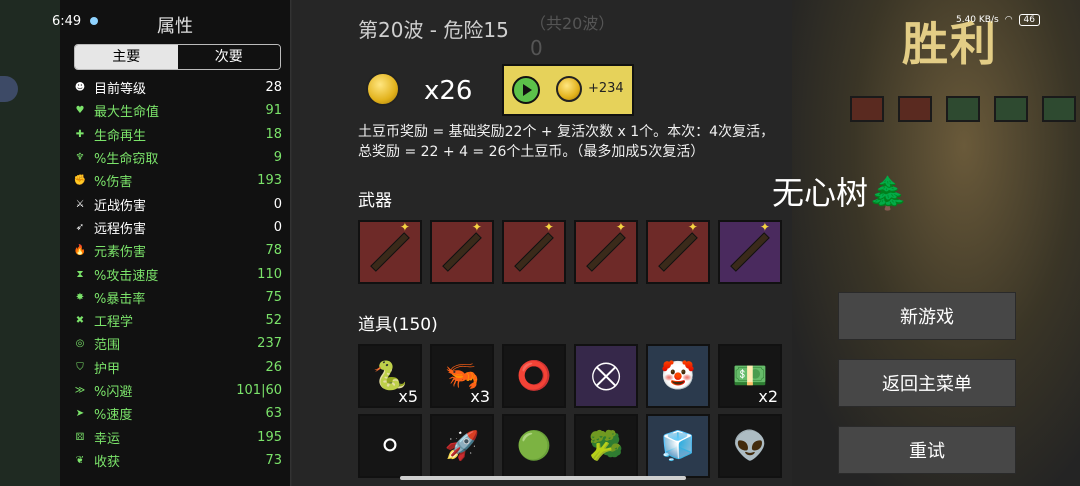 The width and height of the screenshot is (1080, 486). Describe the element at coordinates (572, 23) in the screenshot. I see `total-waves: （共20波）` at that location.